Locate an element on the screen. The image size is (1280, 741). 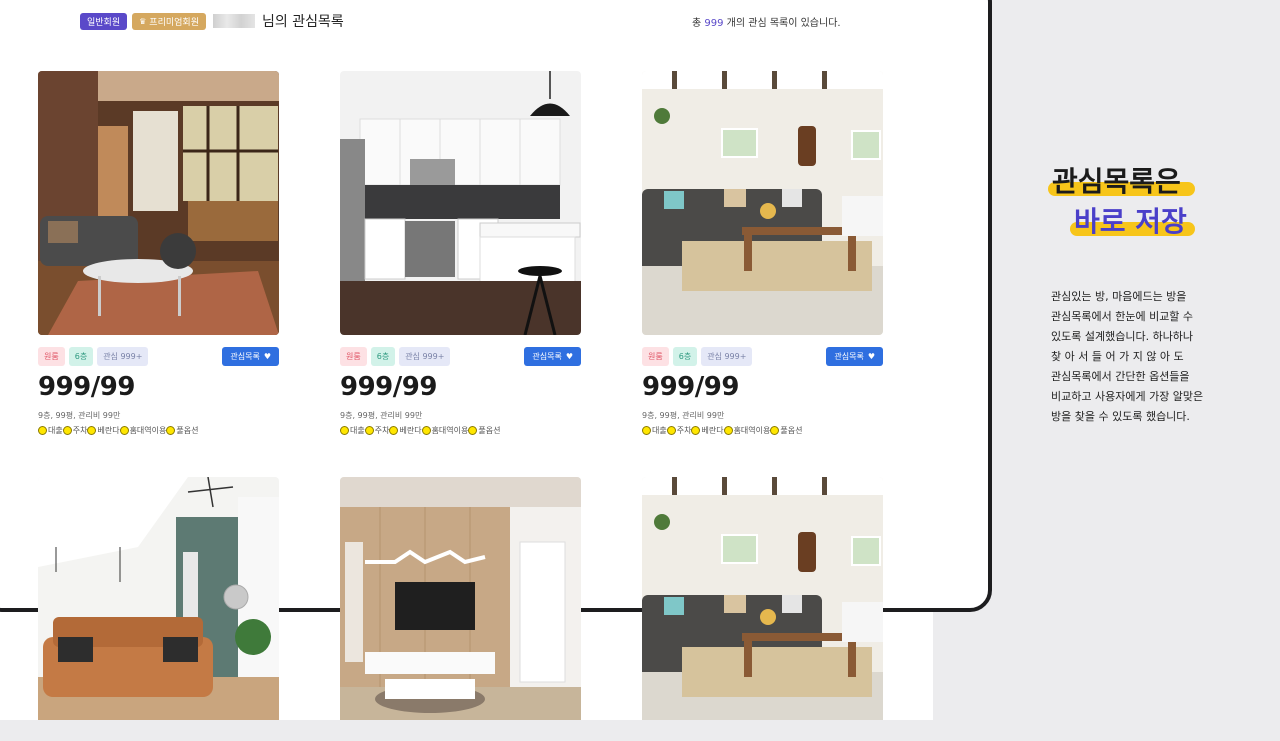
crown-icon: ♛ is located at coordinates (143, 21).